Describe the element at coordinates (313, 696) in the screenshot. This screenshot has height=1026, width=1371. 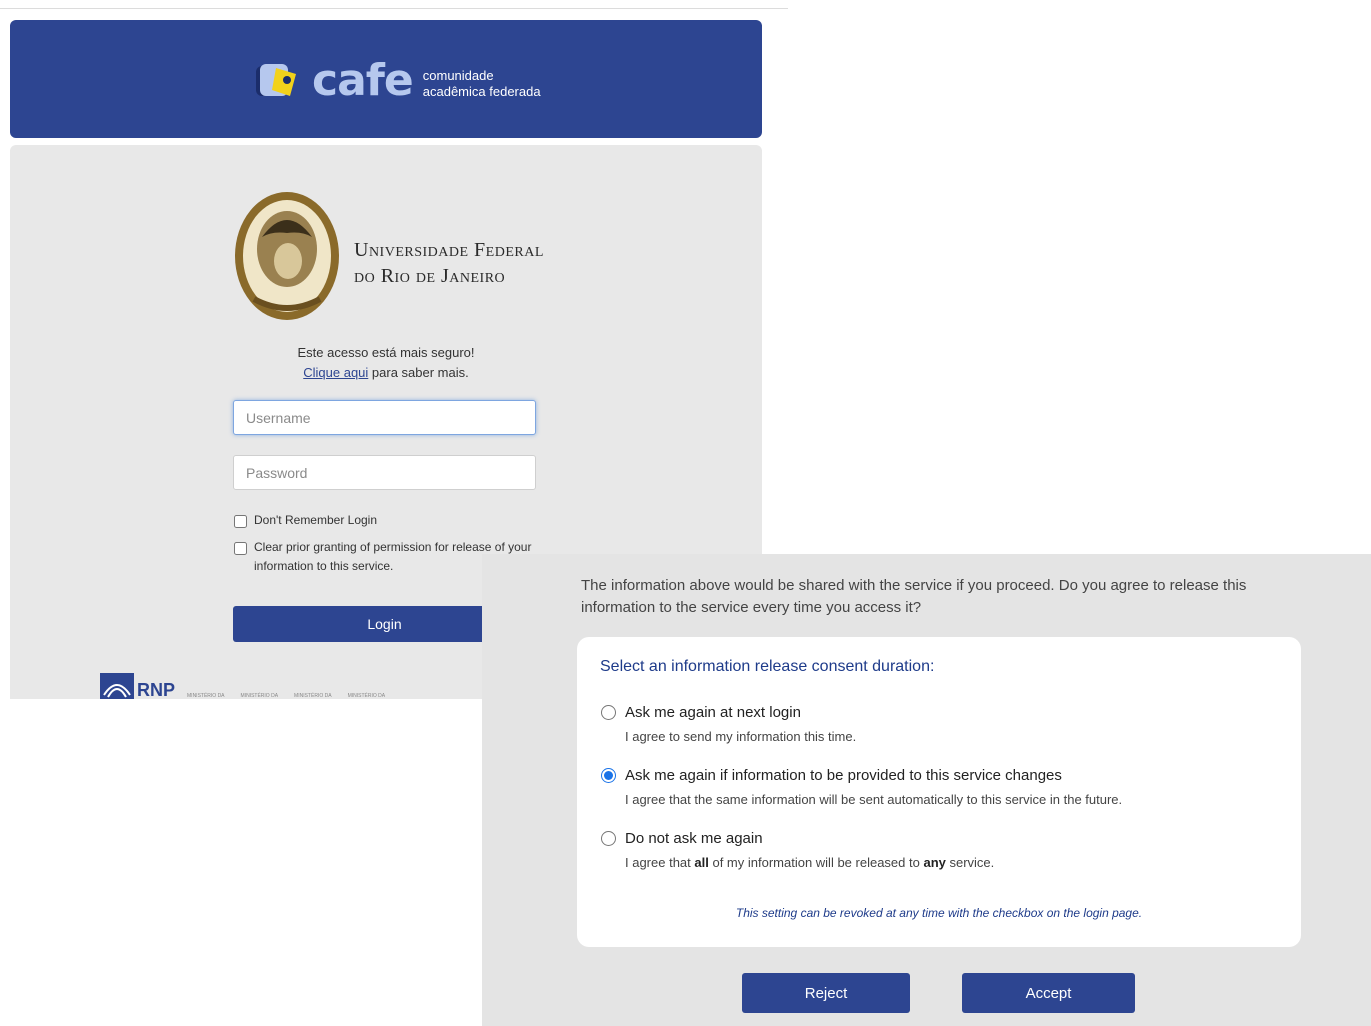
I see `ministry-logo-3: MINISTÉRIO DA` at that location.